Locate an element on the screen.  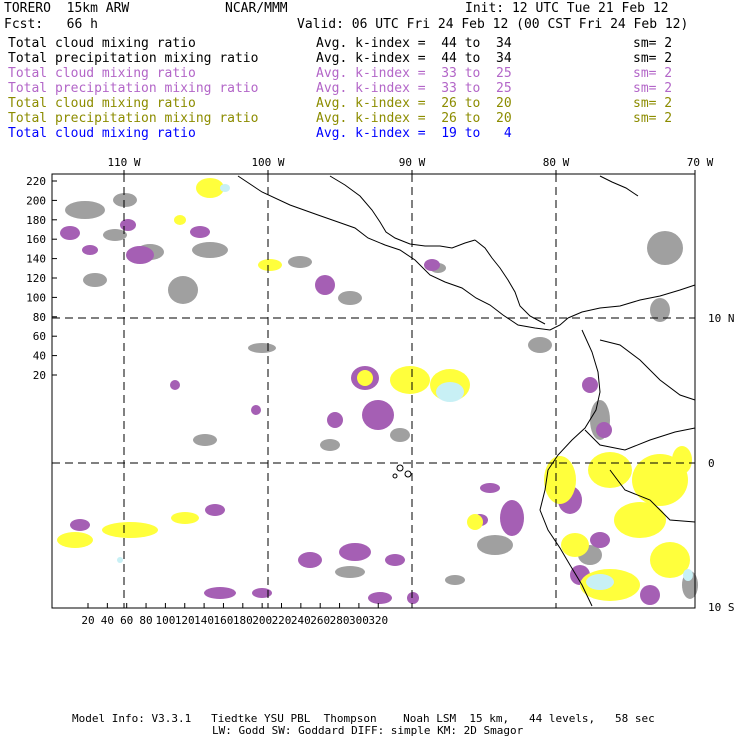
x-tick-label: 180 is located at coordinates (243, 620).